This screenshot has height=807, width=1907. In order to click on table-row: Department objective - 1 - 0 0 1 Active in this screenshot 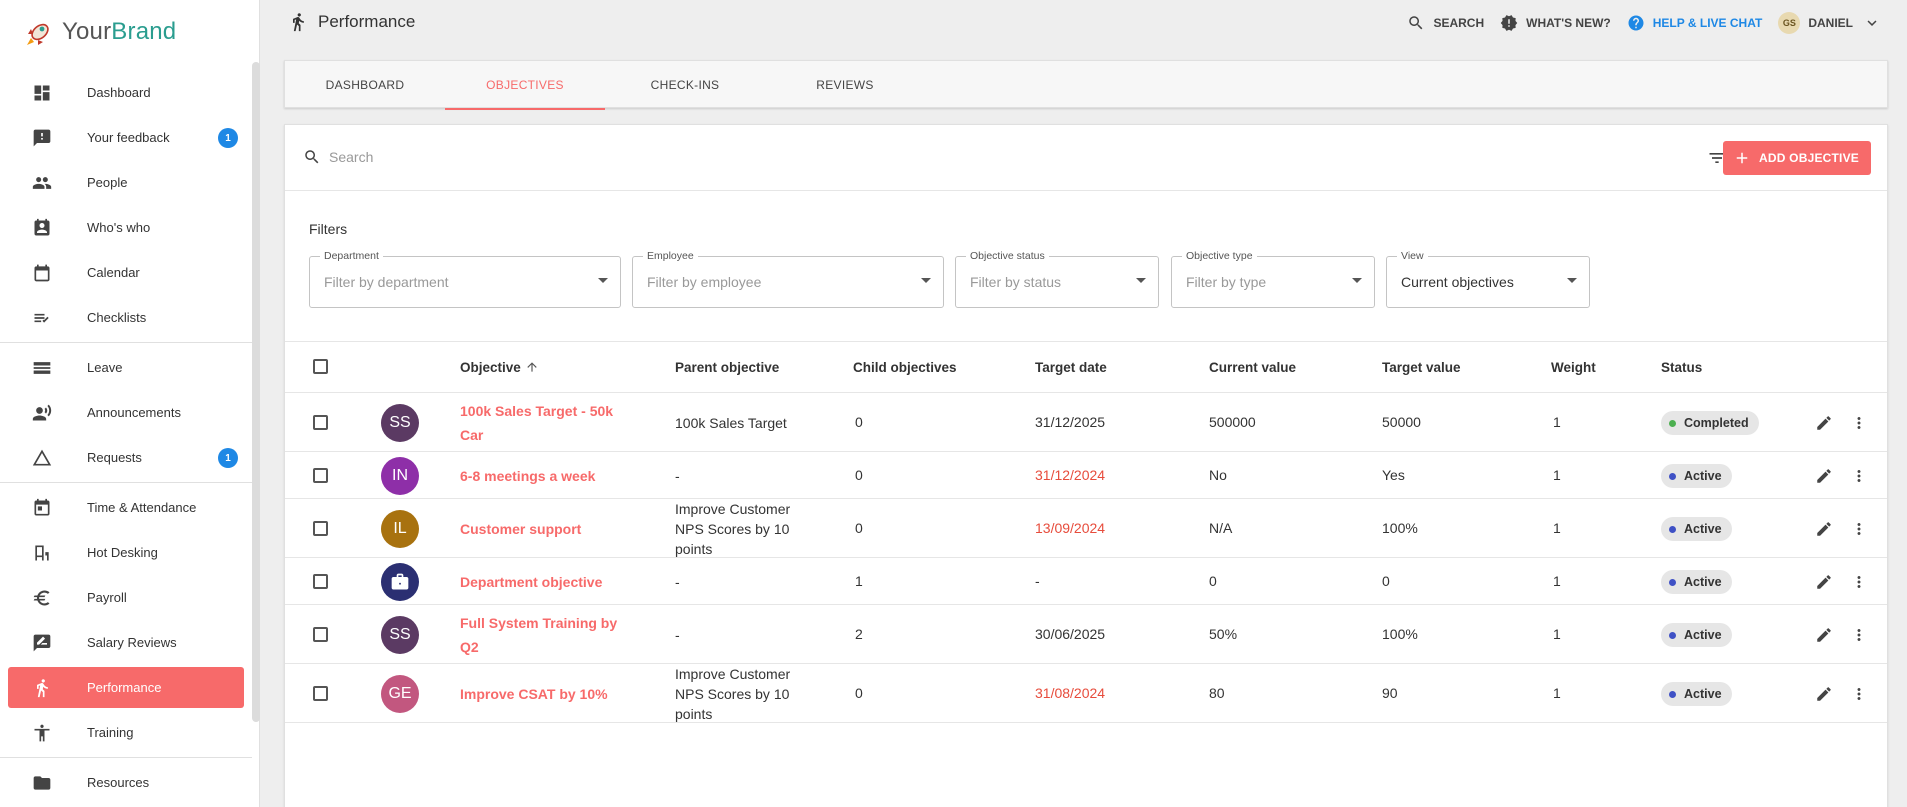, I will do `click(1086, 581)`.